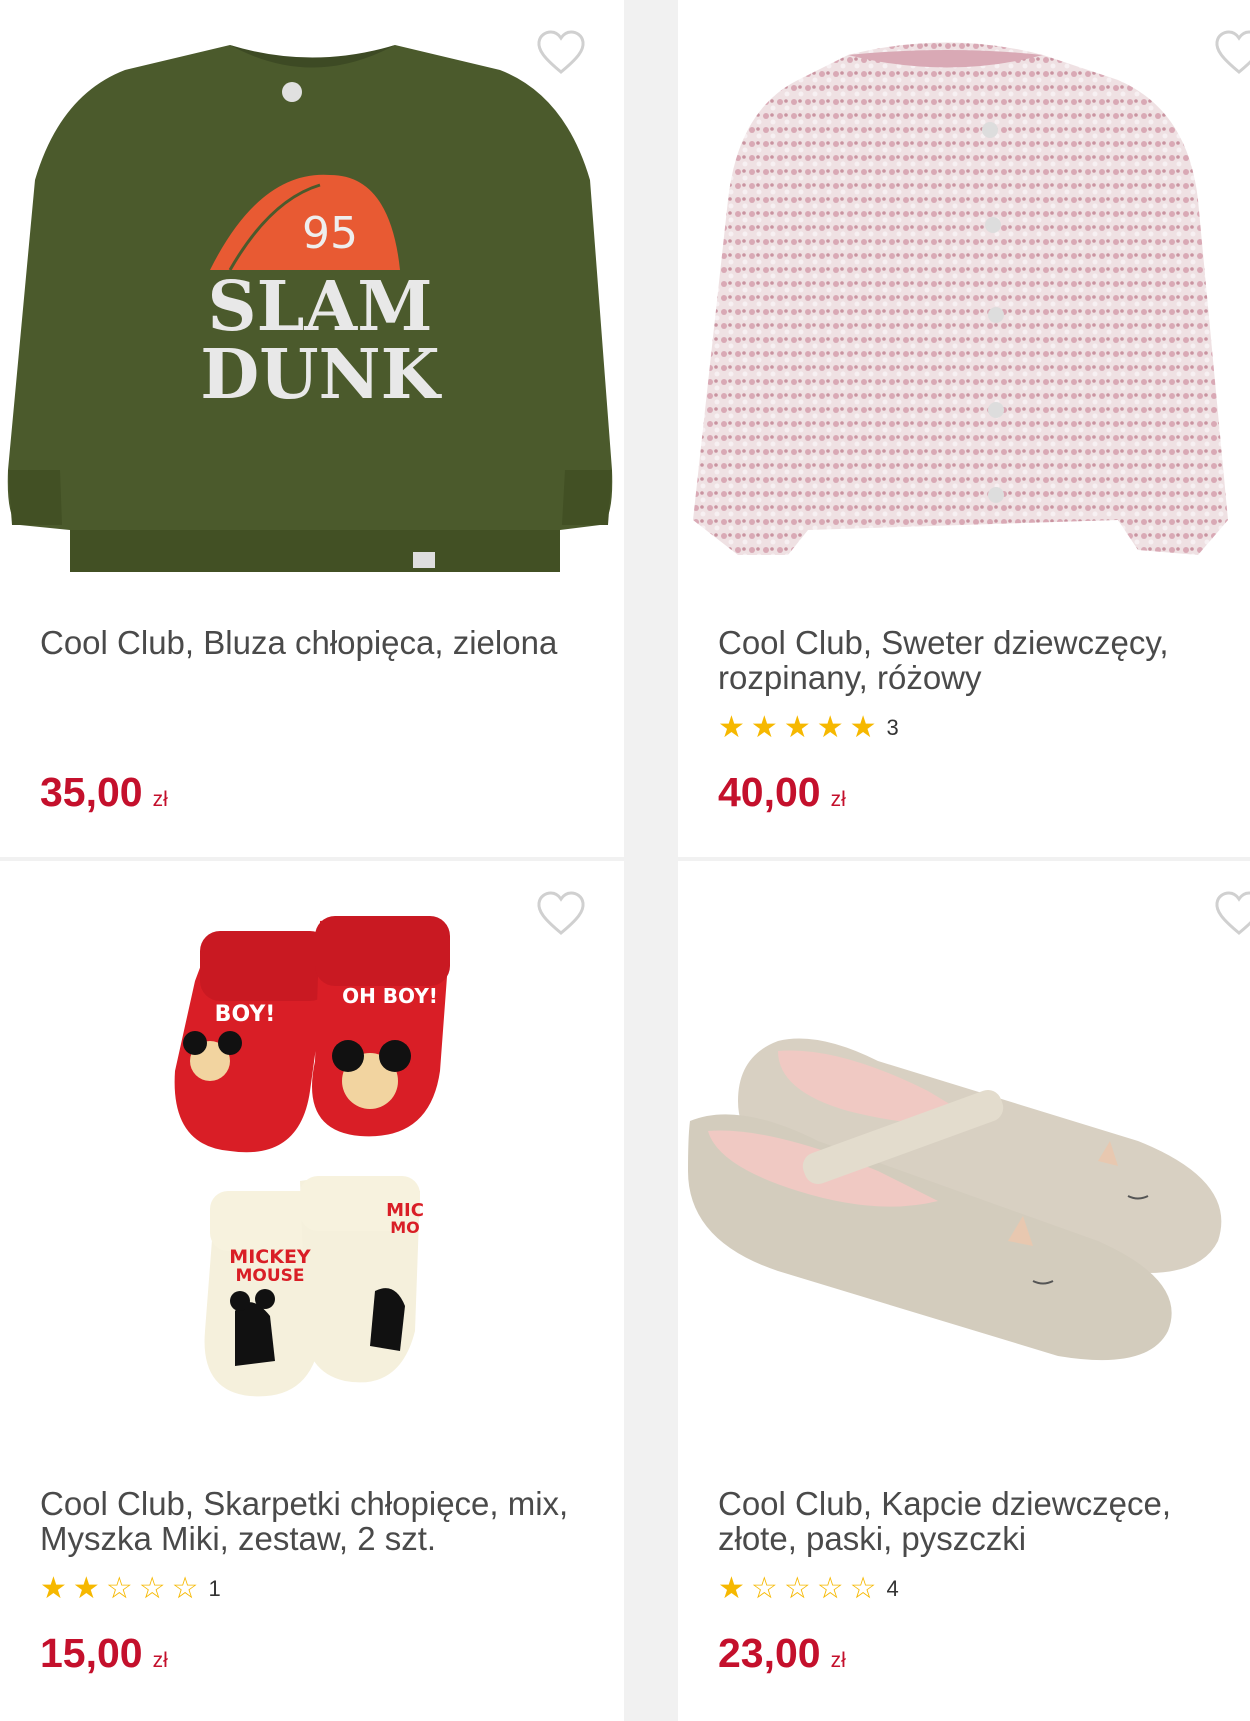  I want to click on print-number: 95, so click(330, 233).